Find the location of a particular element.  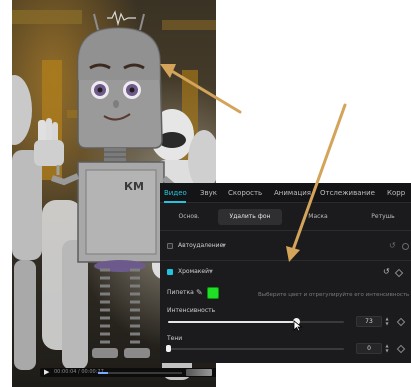

shadows-value-input: 0 is located at coordinates (369, 348).